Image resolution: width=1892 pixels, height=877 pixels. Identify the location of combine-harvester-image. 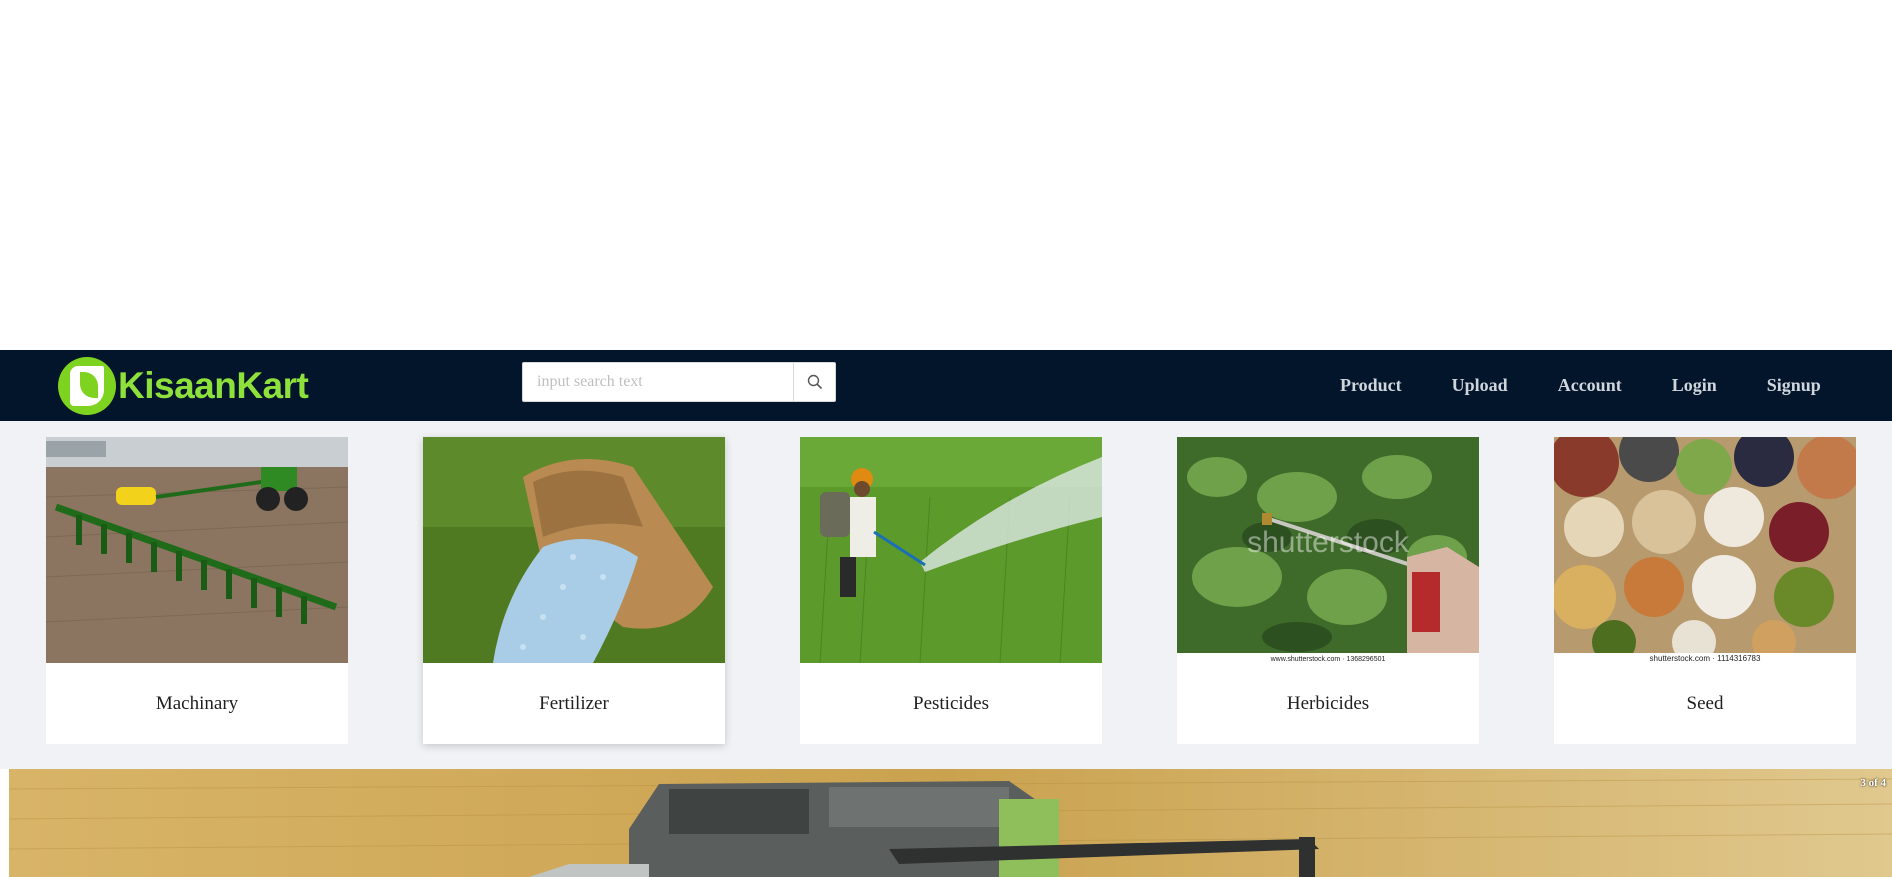
(950, 823).